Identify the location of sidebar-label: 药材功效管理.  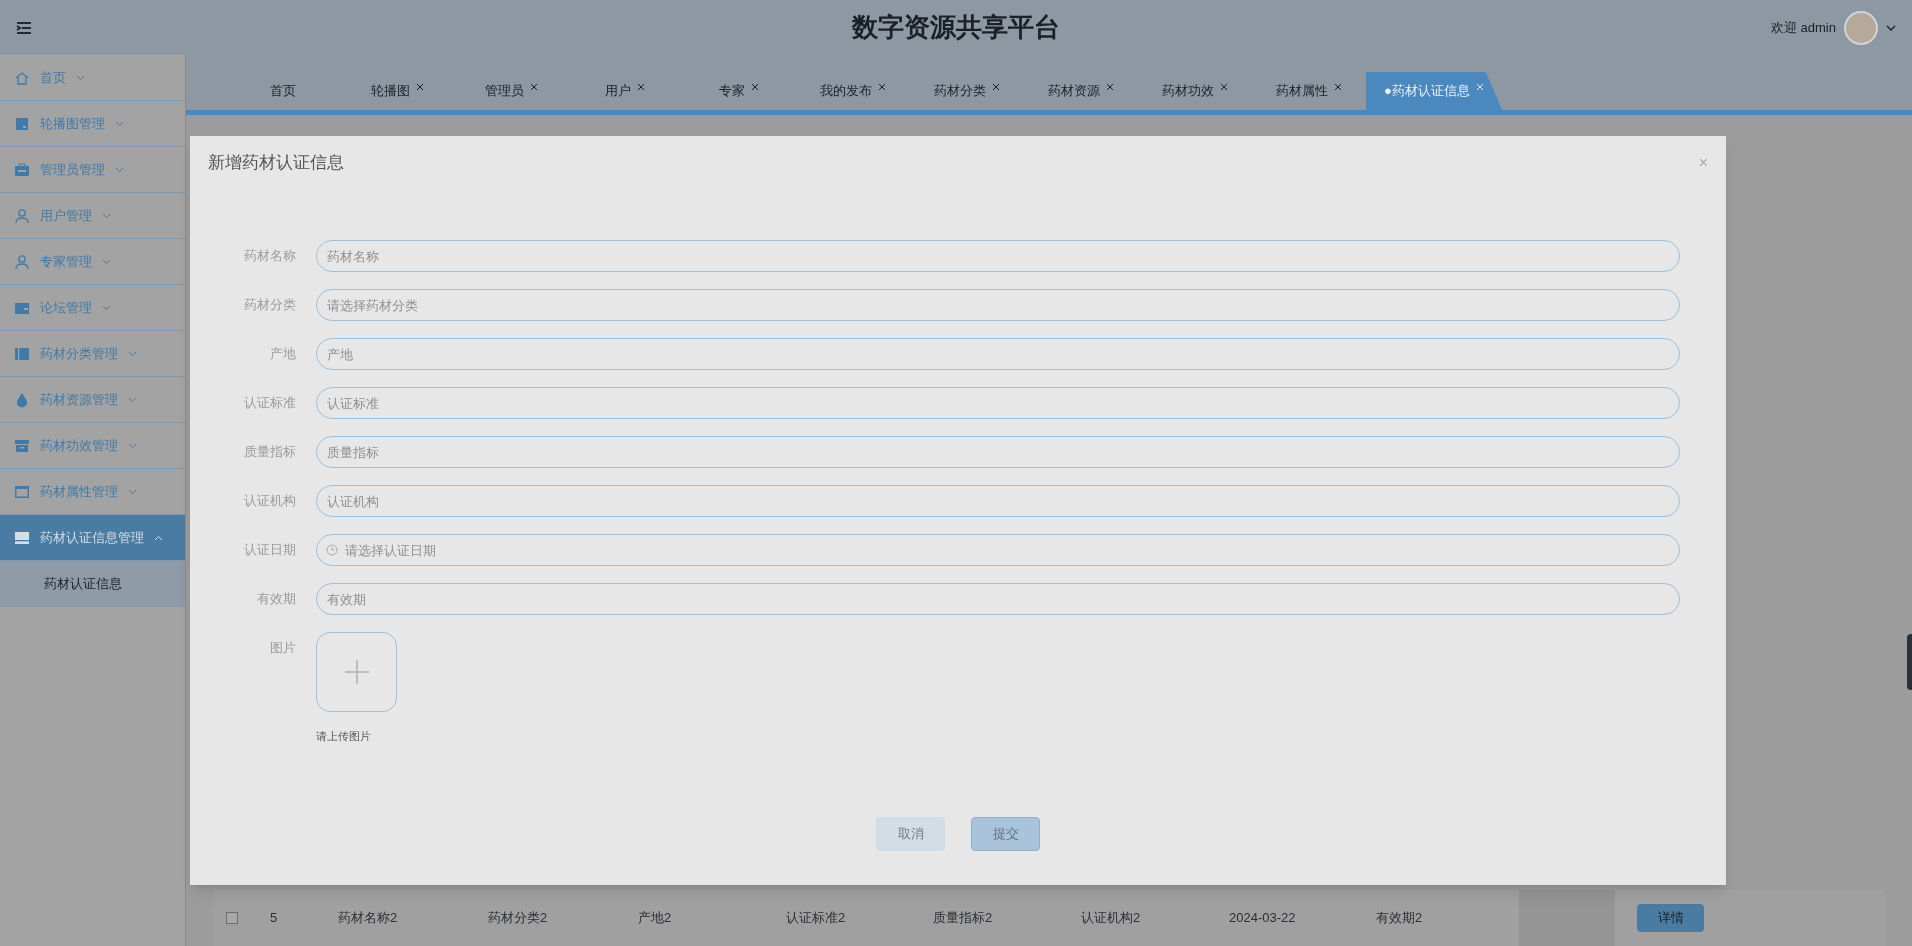
(79, 445).